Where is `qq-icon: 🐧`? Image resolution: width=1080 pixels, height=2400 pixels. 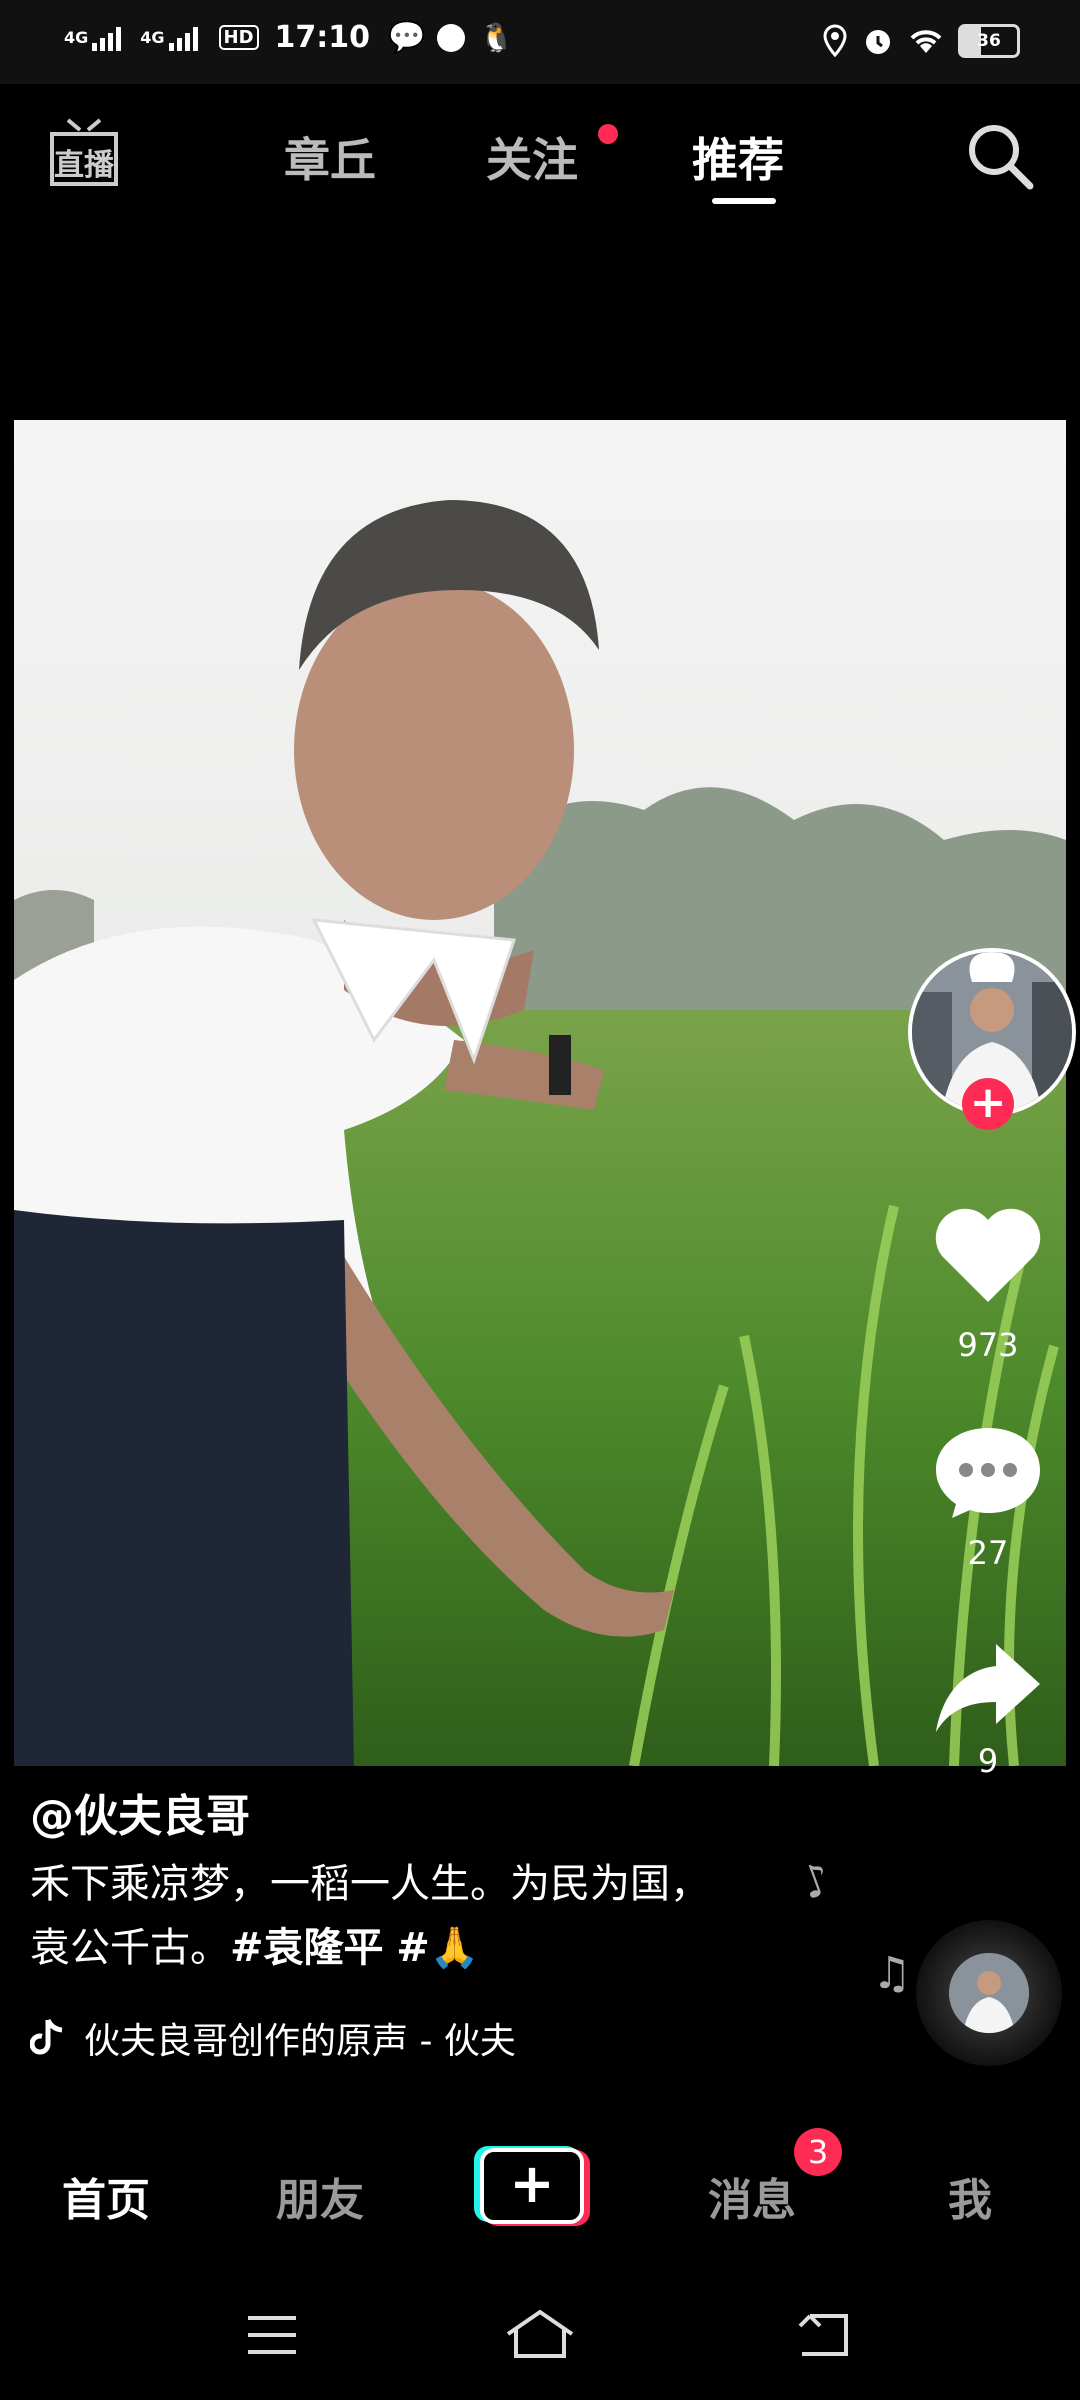 qq-icon: 🐧 is located at coordinates (497, 37).